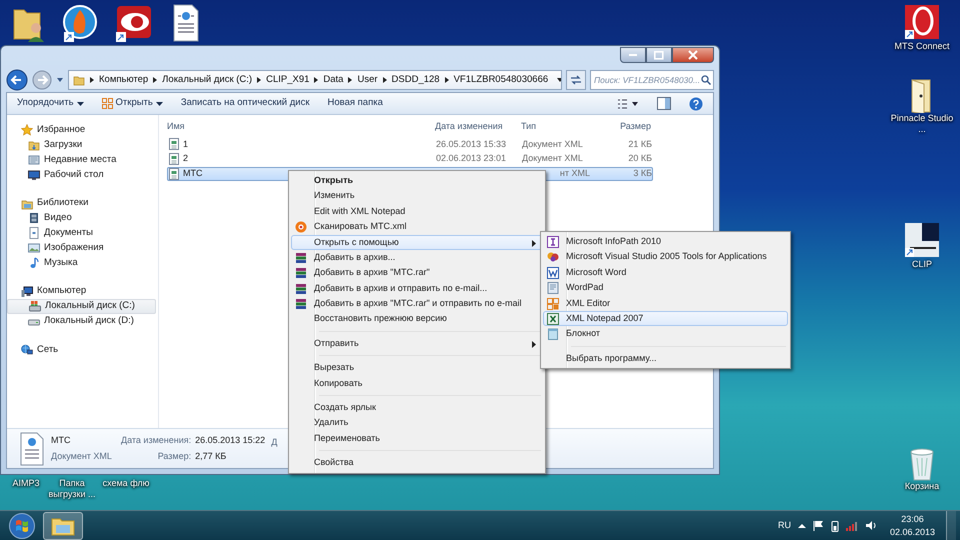  I want to click on nav-item: Загрузки, so click(81, 145).